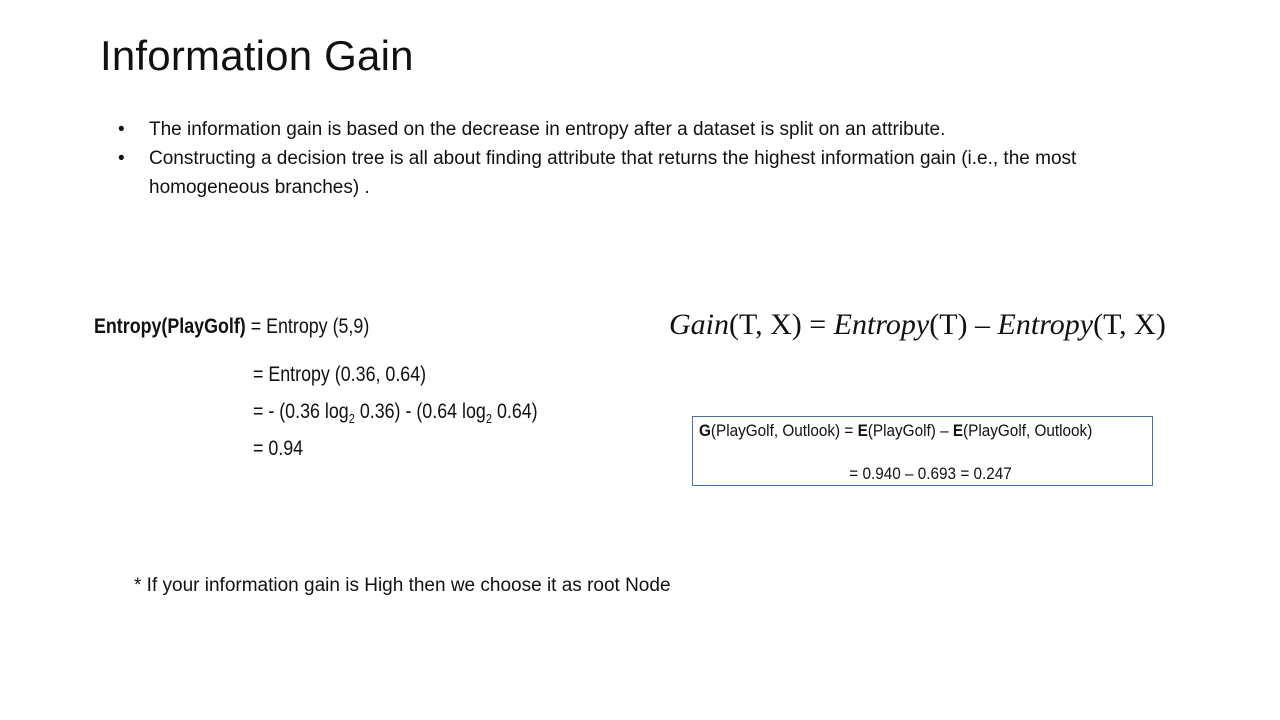 This screenshot has width=1280, height=720. I want to click on entropy-line-4: = 0.94, so click(278, 448).